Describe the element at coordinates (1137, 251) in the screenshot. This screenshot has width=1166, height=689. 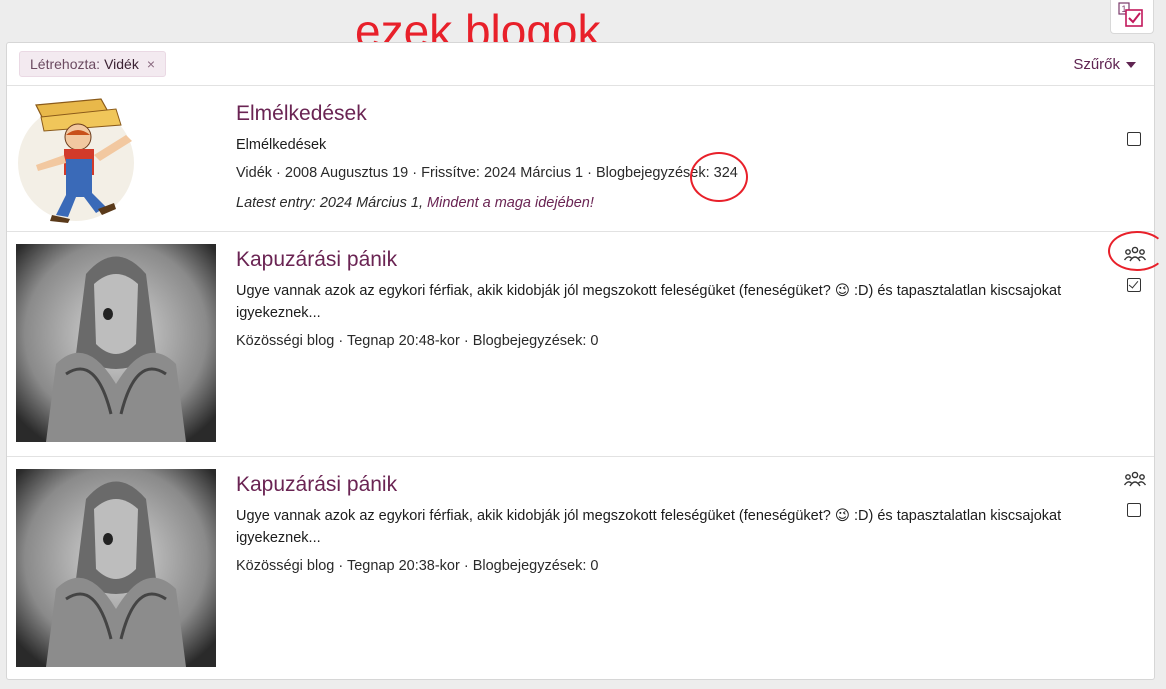
I see `annotation-circle-group` at that location.